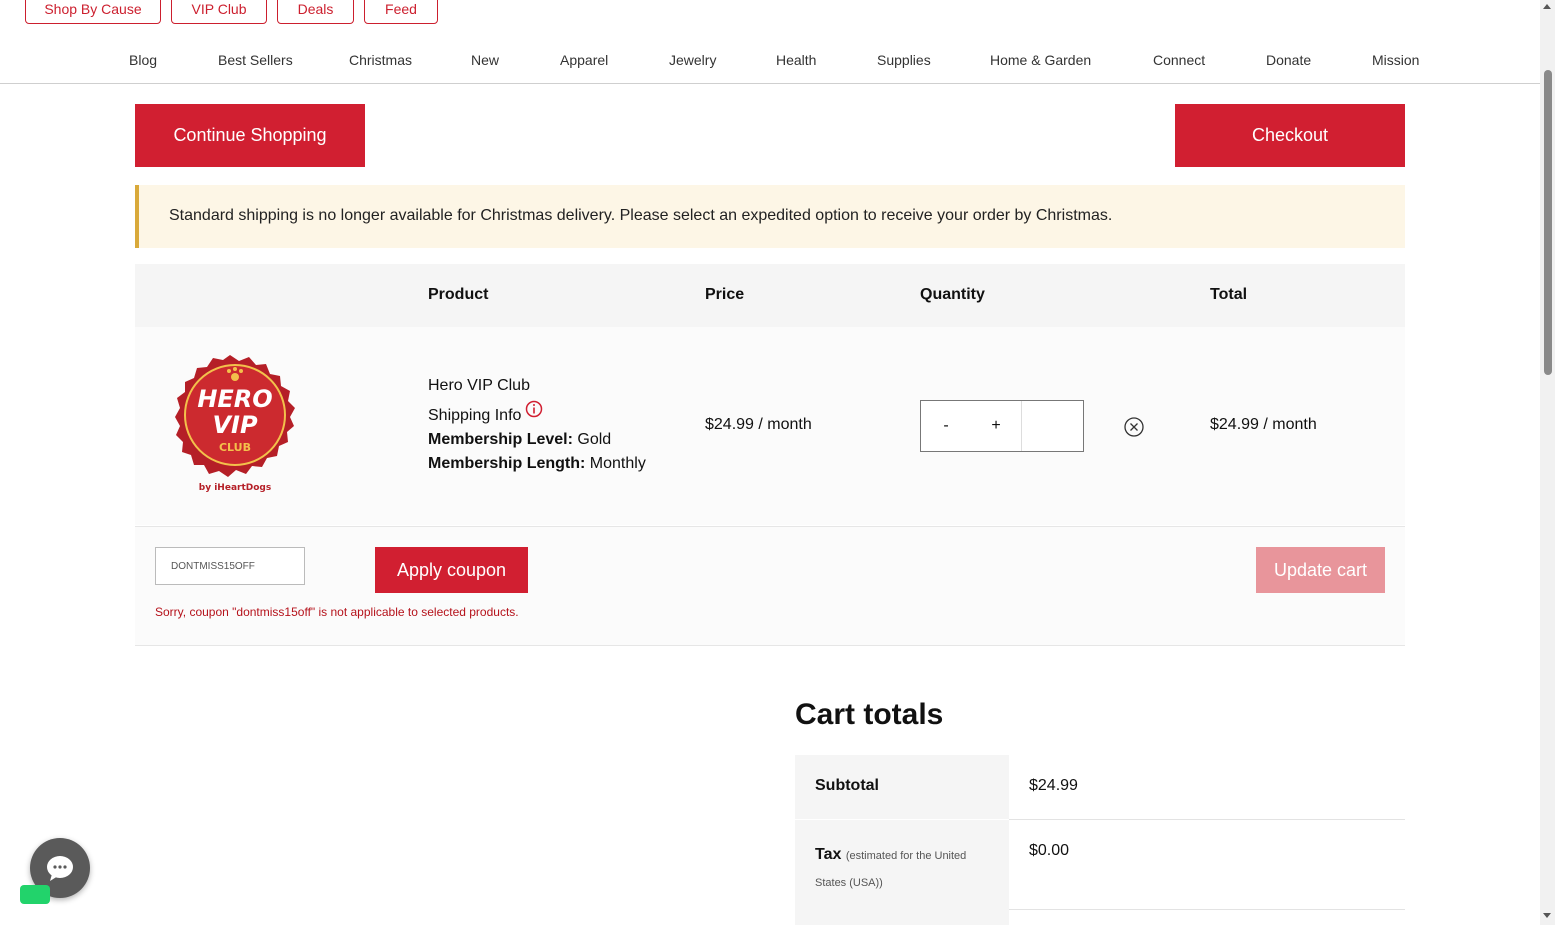 This screenshot has height=925, width=1555. What do you see at coordinates (235, 447) in the screenshot?
I see `svg-text: CLUB` at bounding box center [235, 447].